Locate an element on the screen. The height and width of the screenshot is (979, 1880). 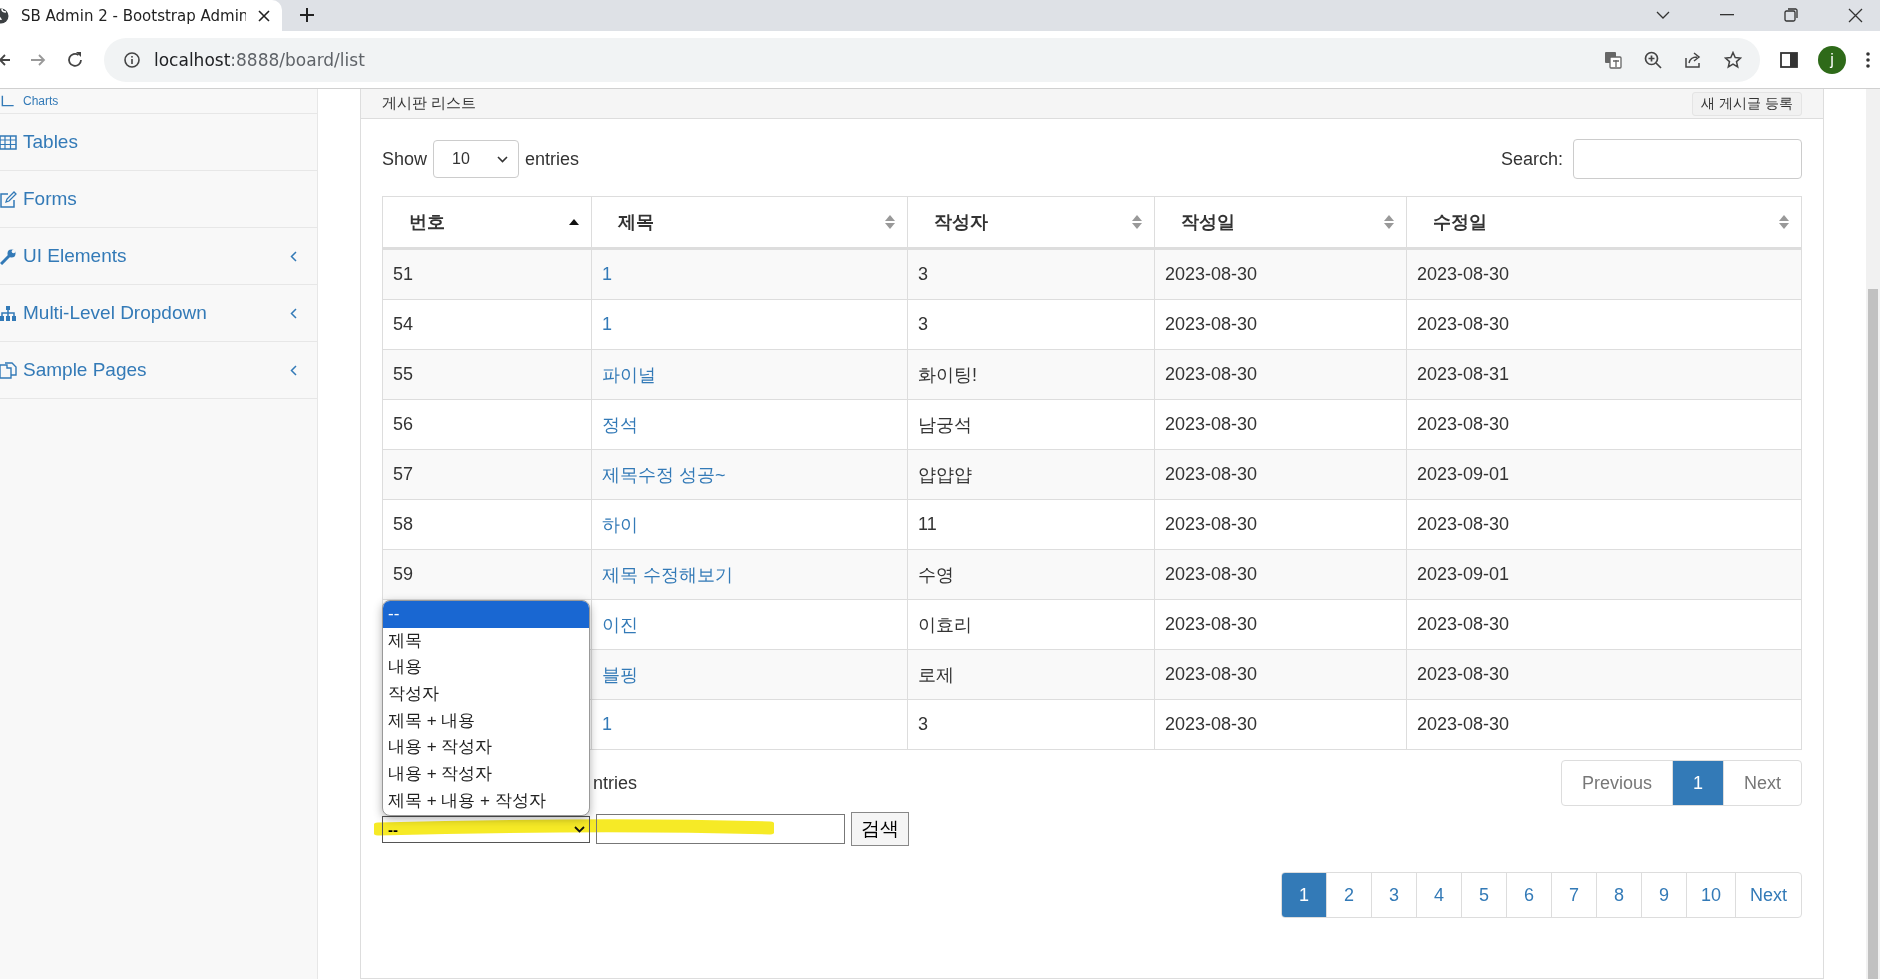
page-link: 2 is located at coordinates (1348, 895).